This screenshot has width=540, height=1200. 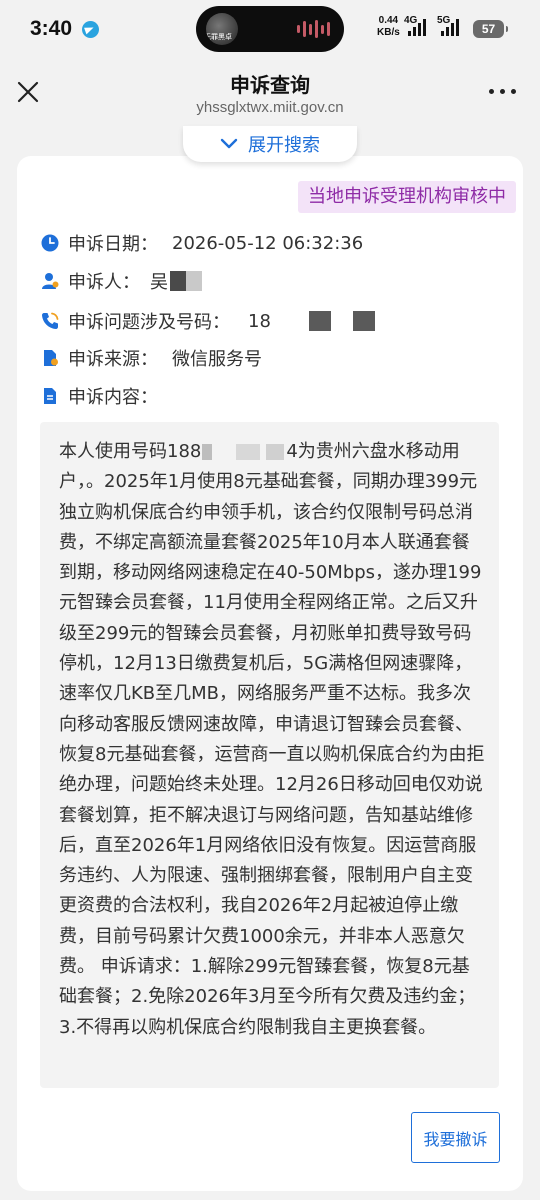 I want to click on withdraw-button: 我要撤诉, so click(x=455, y=1137).